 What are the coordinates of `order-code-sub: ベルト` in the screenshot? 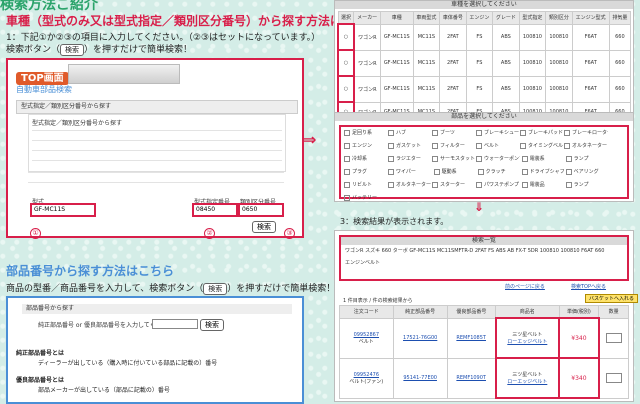 It's located at (366, 341).